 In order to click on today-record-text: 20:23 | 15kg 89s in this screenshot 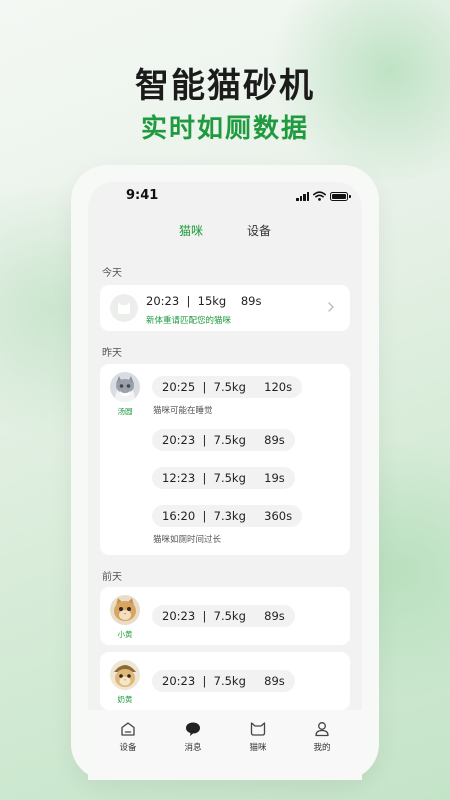, I will do `click(204, 301)`.